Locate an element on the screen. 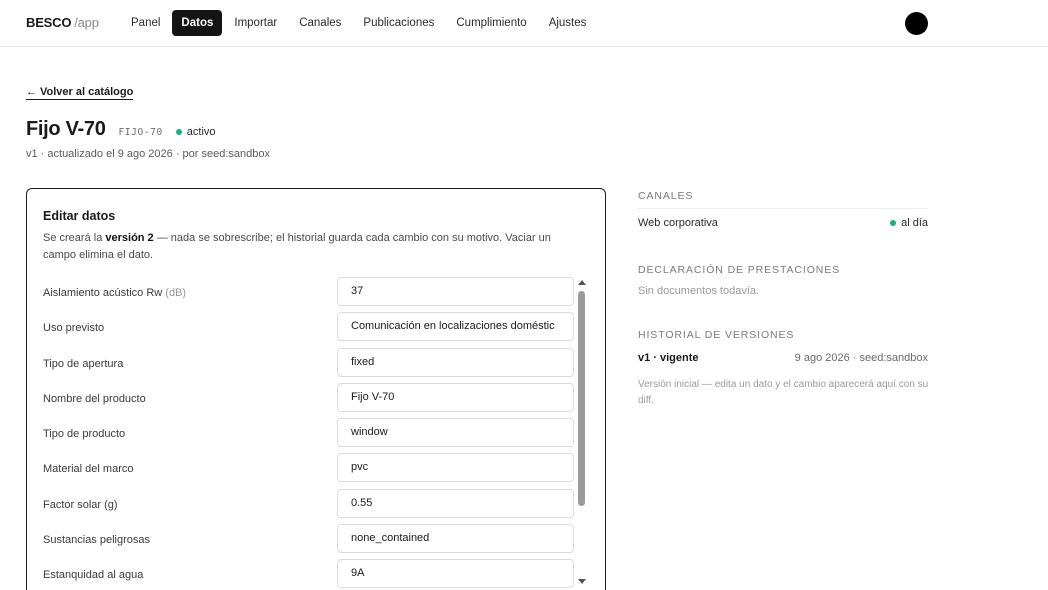  back-link-label: Volver al catálogo is located at coordinates (87, 92).